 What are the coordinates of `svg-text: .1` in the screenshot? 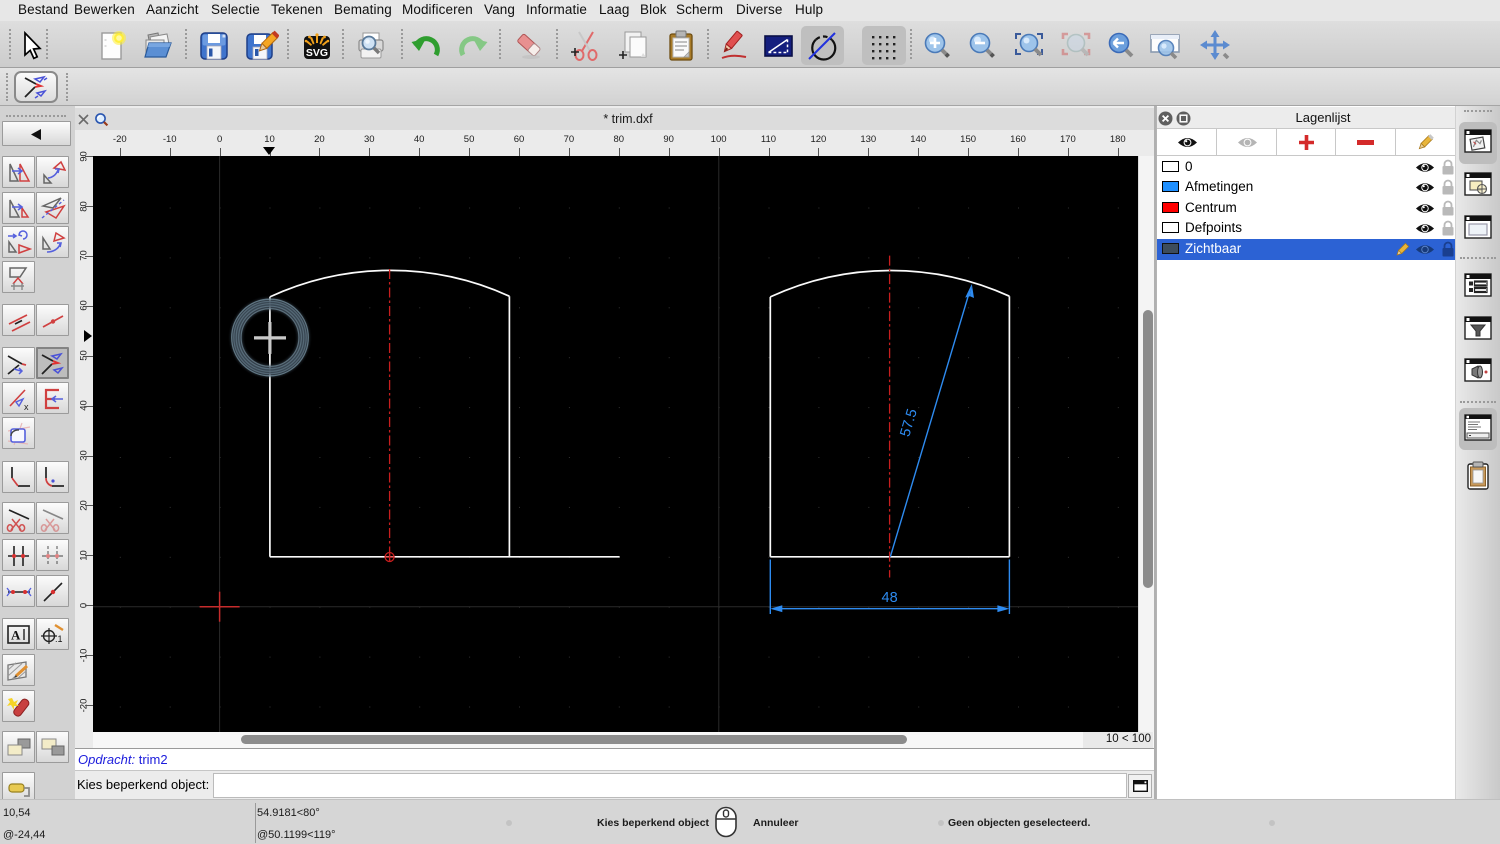 It's located at (59, 639).